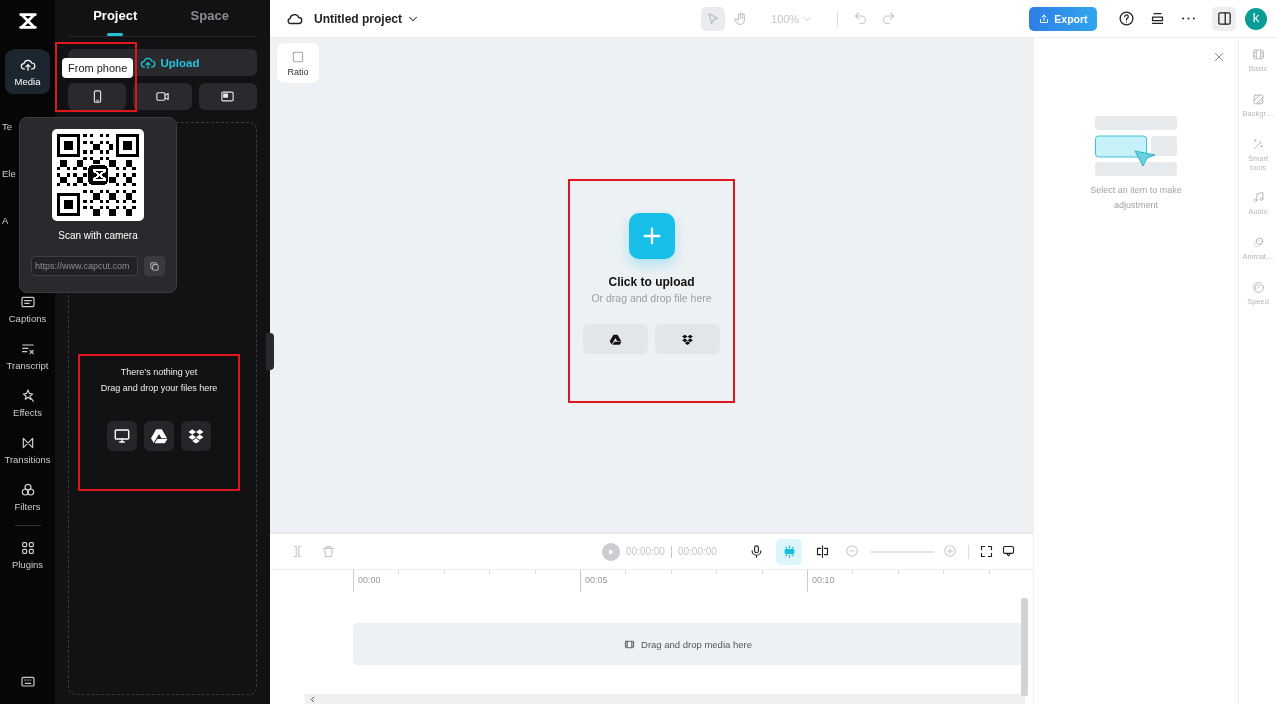 This screenshot has height=704, width=1277. What do you see at coordinates (115, 18) in the screenshot?
I see `panel-tab: Project` at bounding box center [115, 18].